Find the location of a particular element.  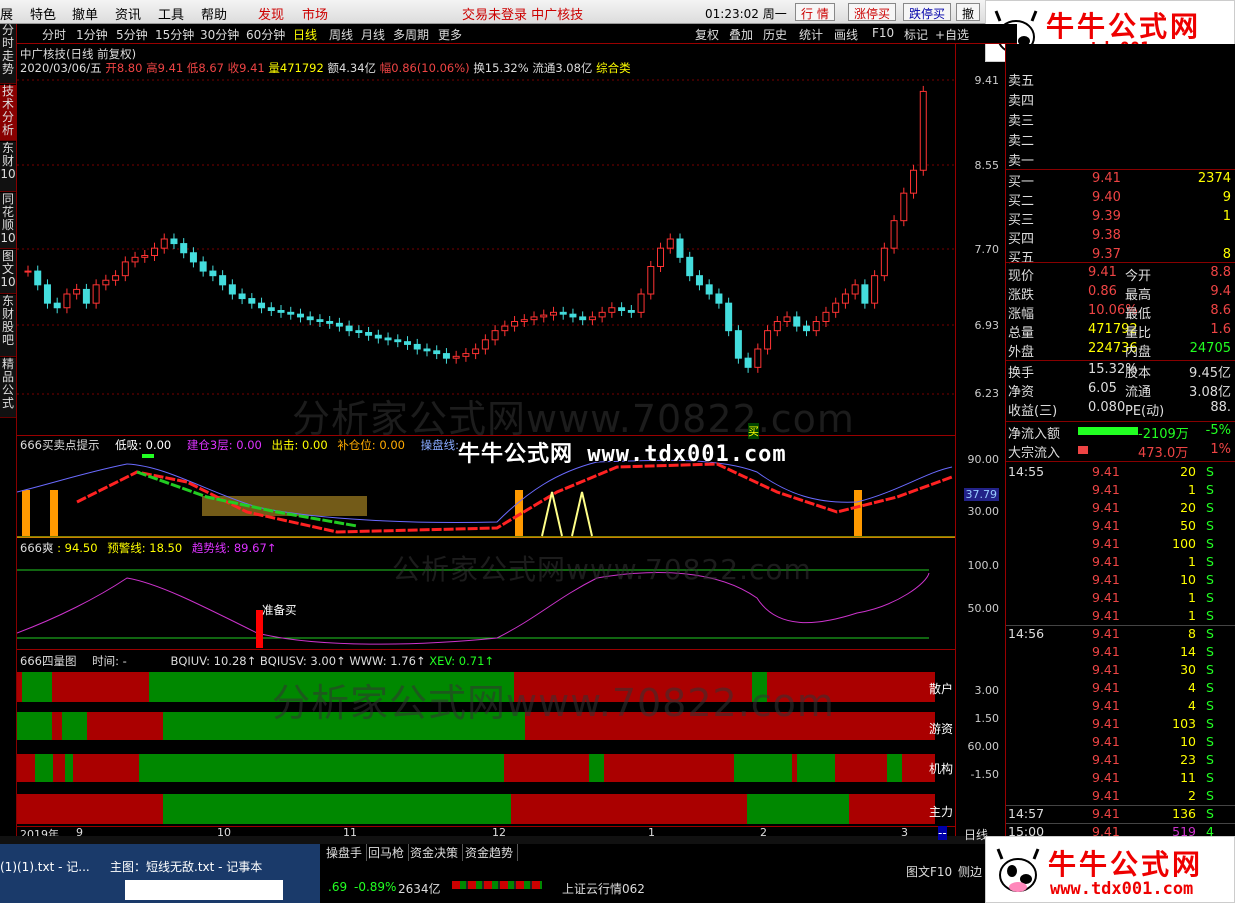

period-tab: 月线 is located at coordinates (373, 34).